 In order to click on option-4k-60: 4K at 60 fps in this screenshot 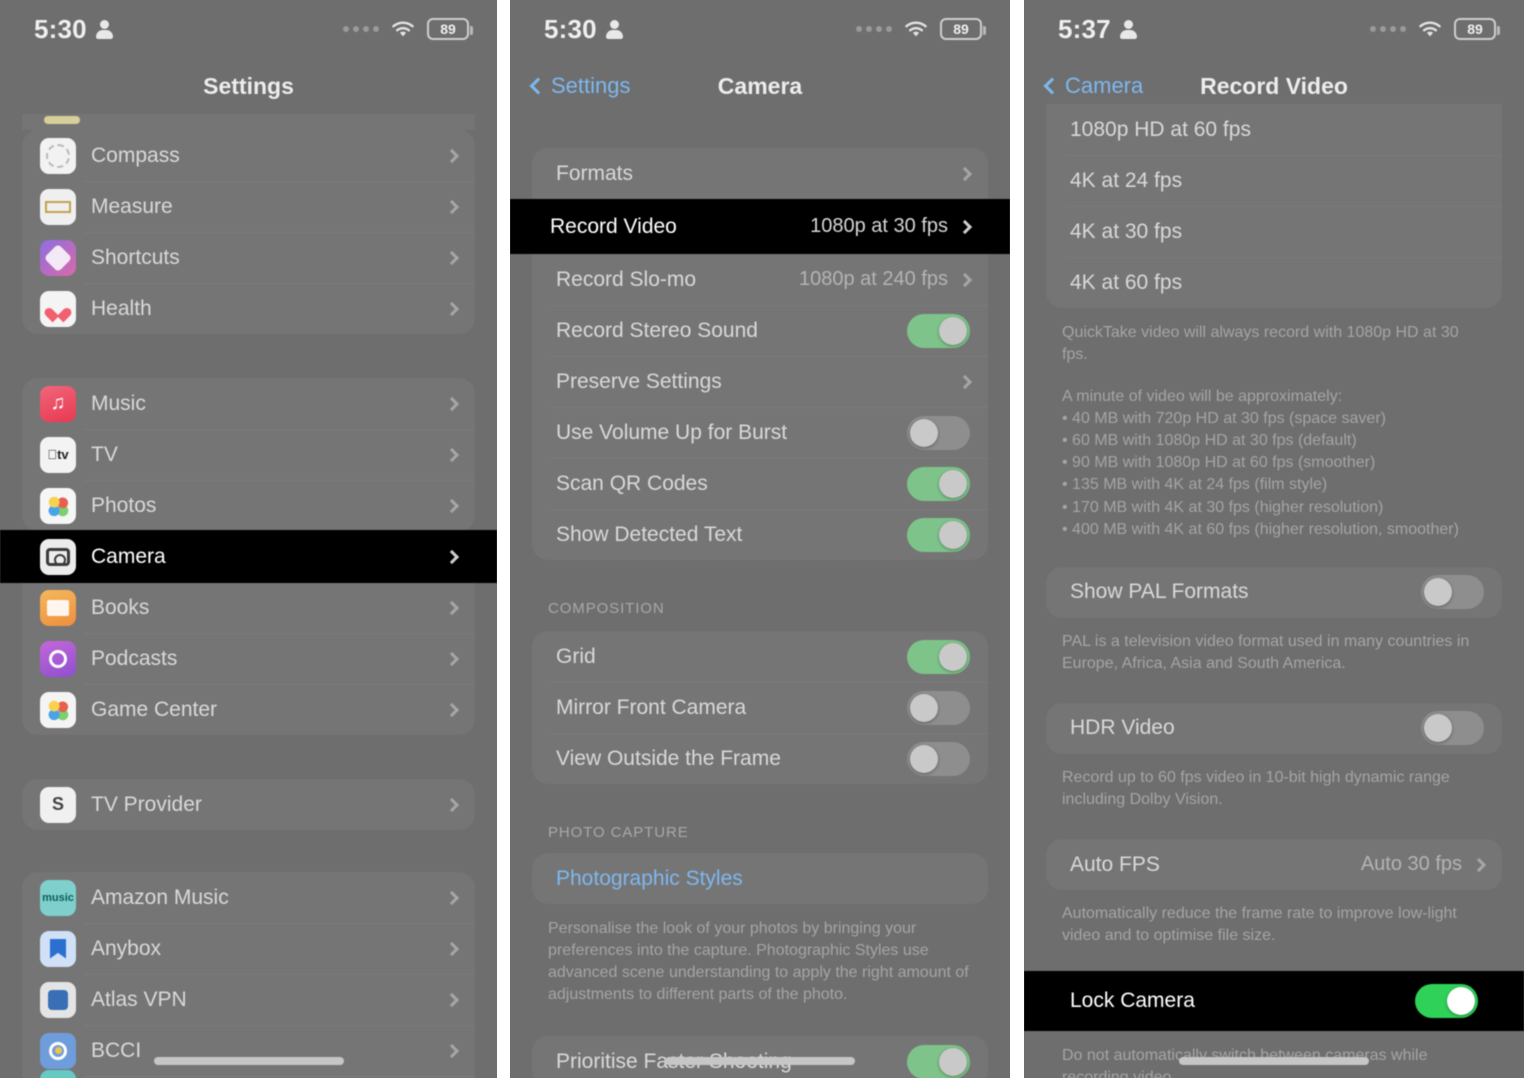, I will do `click(1274, 282)`.